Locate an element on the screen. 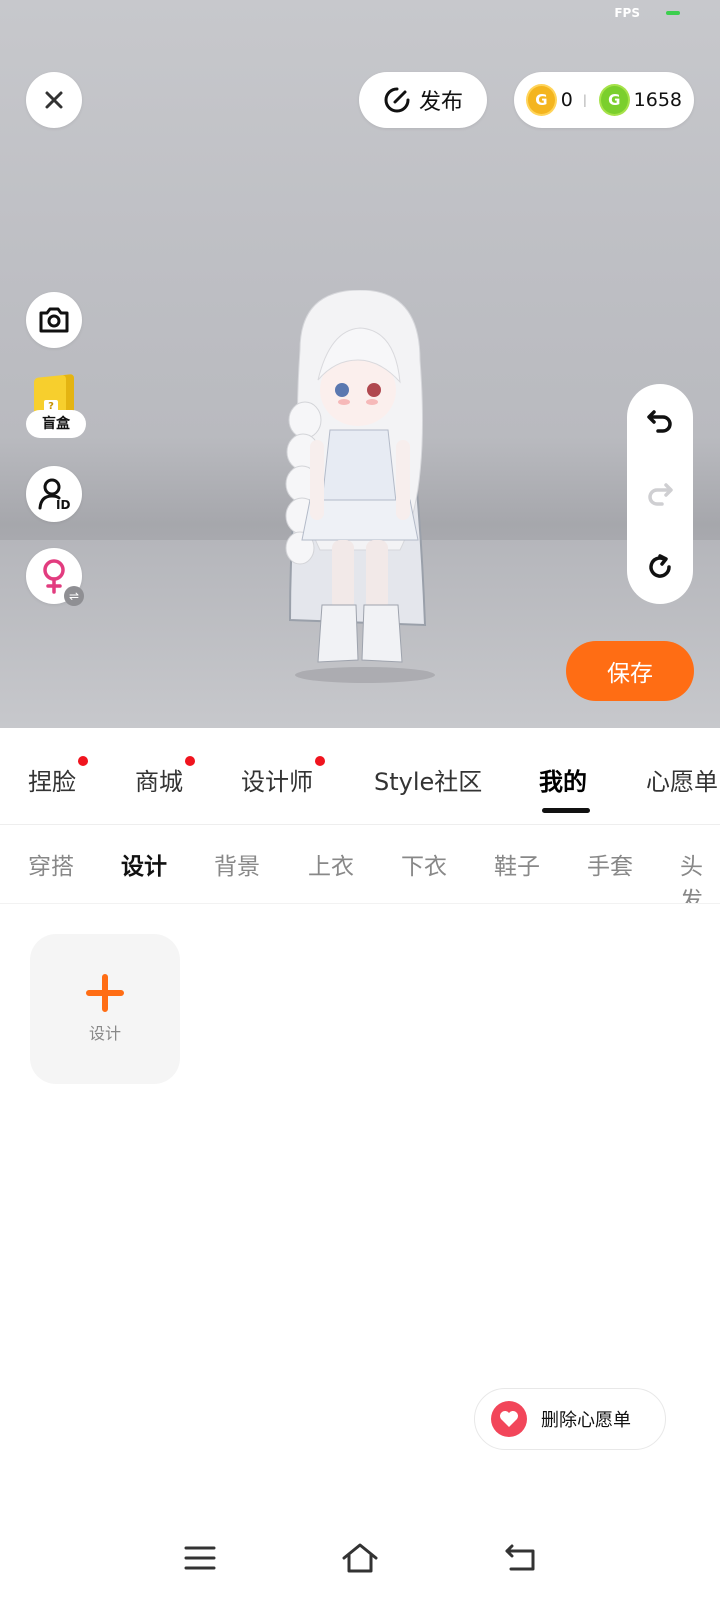  avatar-figure is located at coordinates (360, 490).